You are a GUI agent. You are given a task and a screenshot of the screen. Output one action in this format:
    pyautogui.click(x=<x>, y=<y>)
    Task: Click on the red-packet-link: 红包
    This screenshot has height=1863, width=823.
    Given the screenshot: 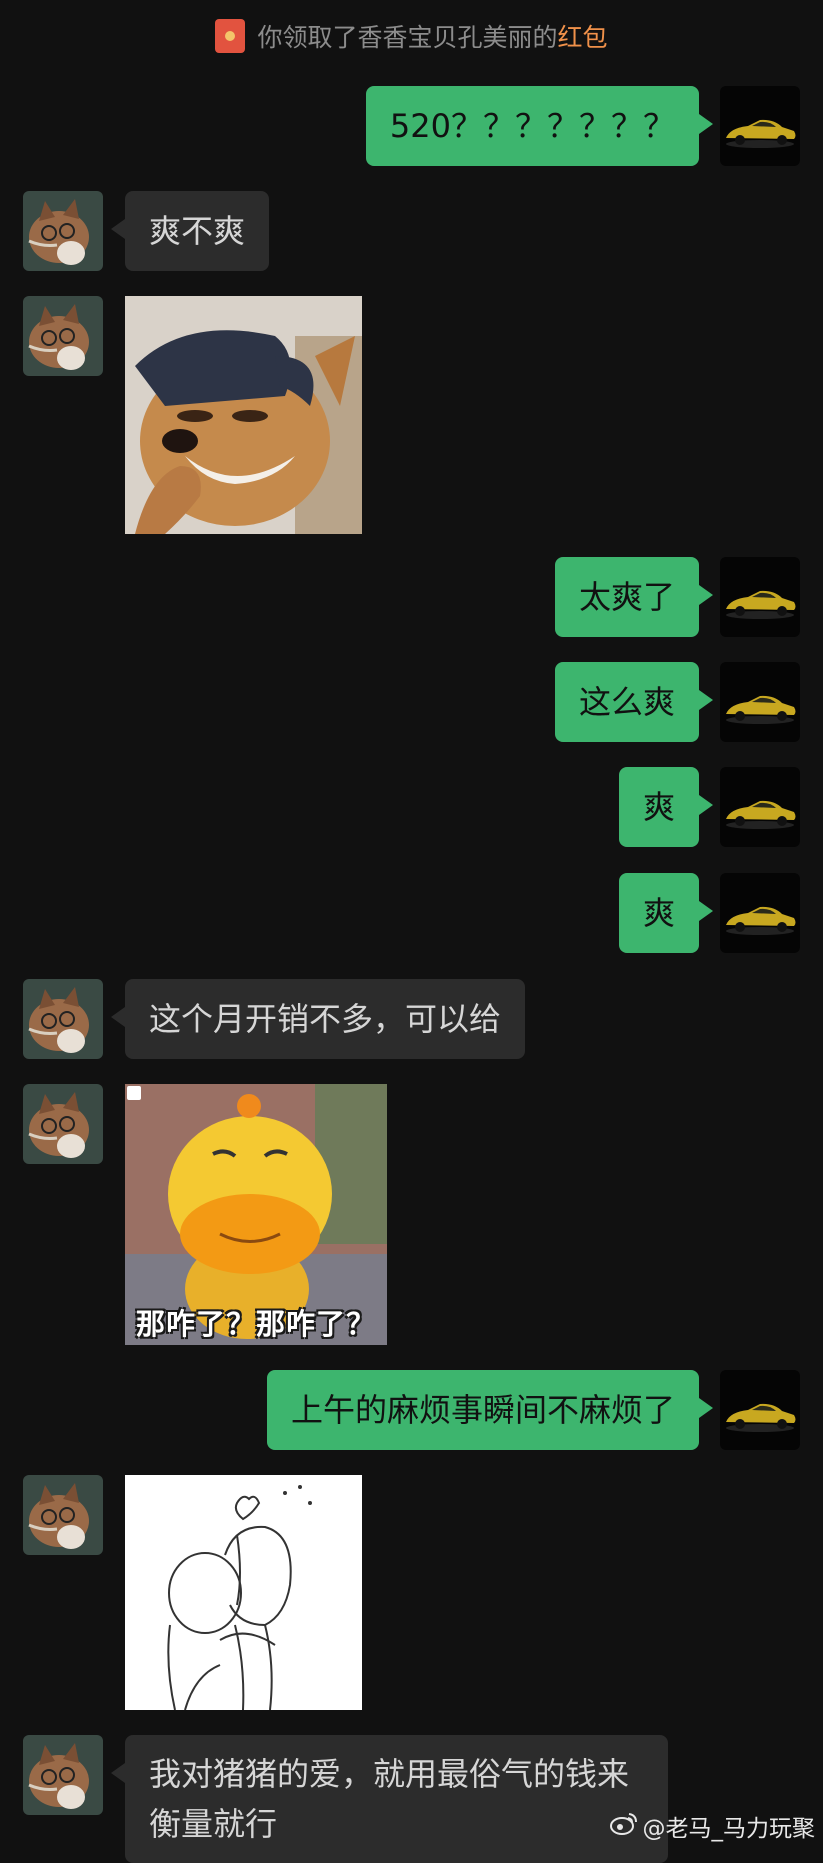 What is the action you would take?
    pyautogui.click(x=583, y=37)
    